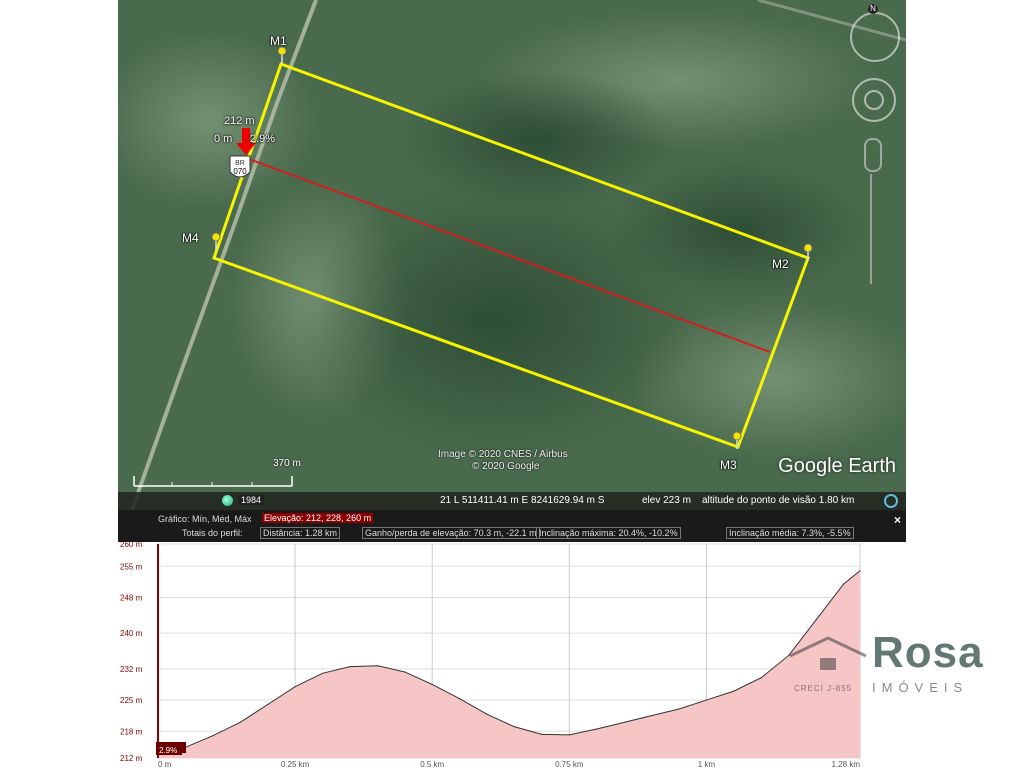 The image size is (1024, 768). Describe the element at coordinates (790, 533) in the screenshot. I see `avg-slope-summary: Inclinação média: 7.3%, -5.5%` at that location.